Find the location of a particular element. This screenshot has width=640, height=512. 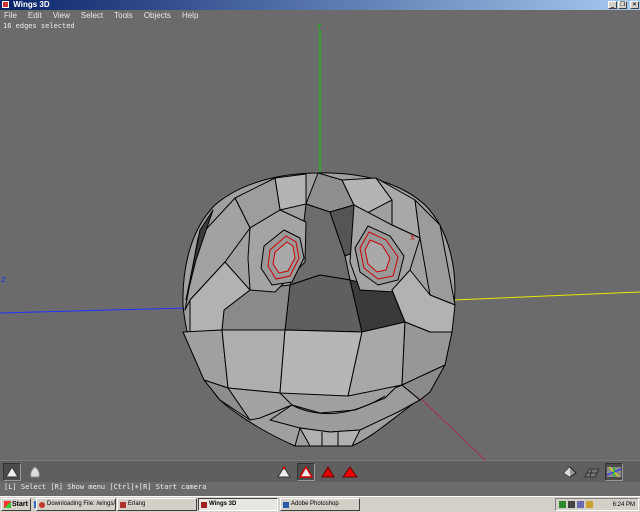

close-button: ✕ is located at coordinates (634, 5).